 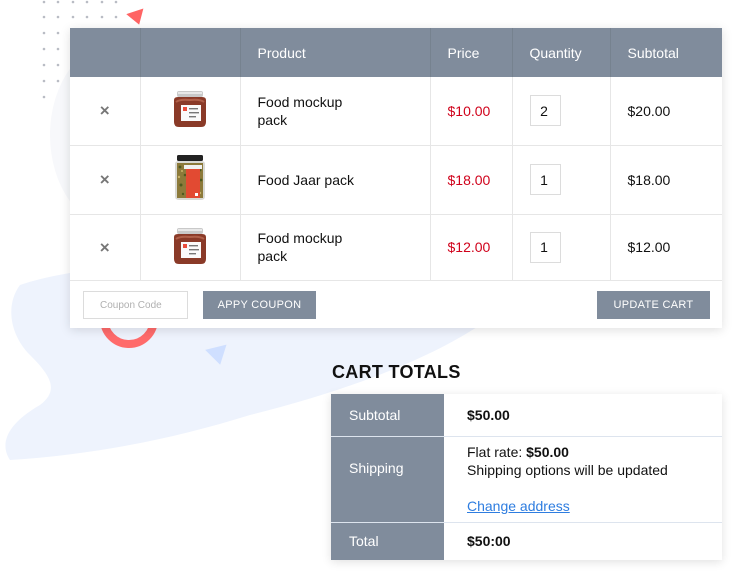 What do you see at coordinates (335, 52) in the screenshot?
I see `header-product: Product` at bounding box center [335, 52].